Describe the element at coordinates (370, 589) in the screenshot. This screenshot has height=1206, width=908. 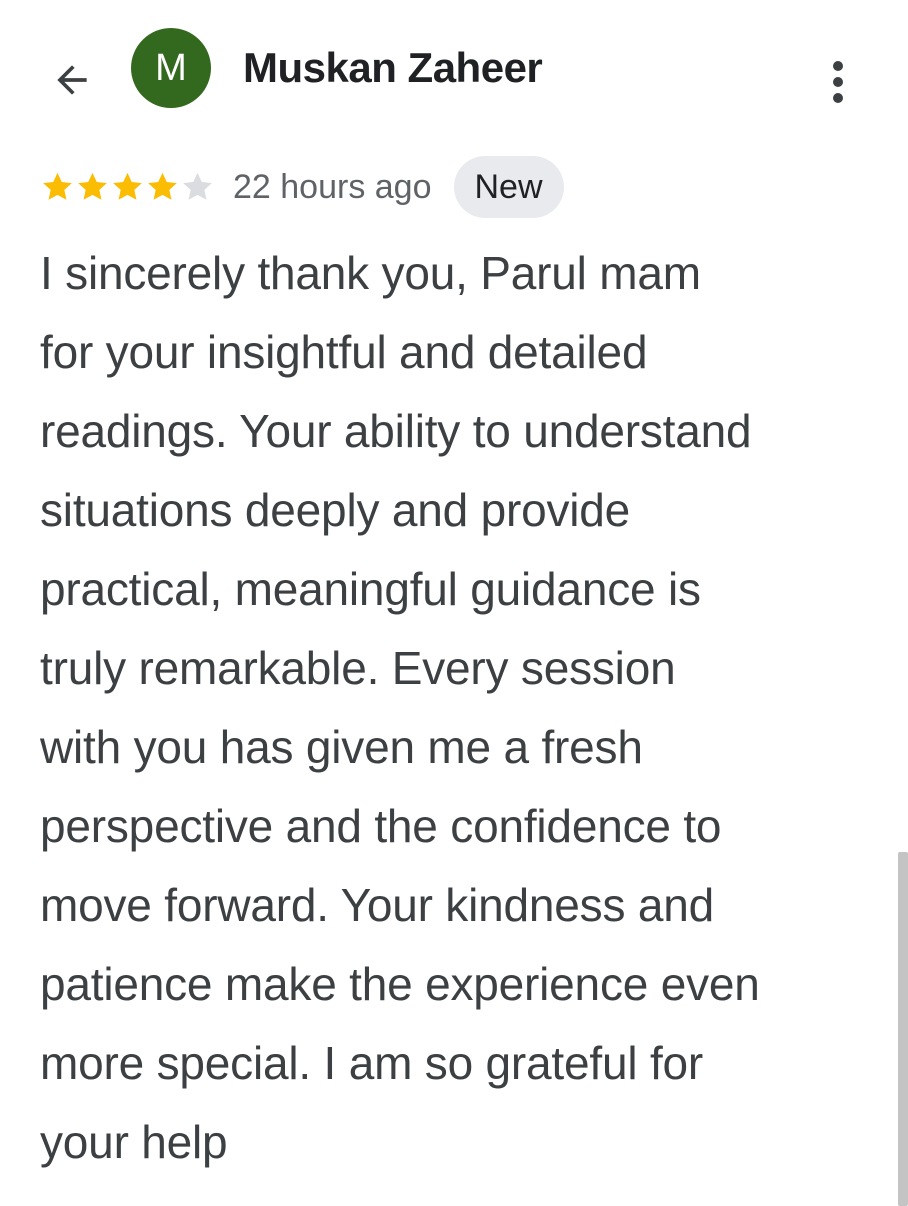
I see `review-line: practical, meaningful guidance is` at that location.